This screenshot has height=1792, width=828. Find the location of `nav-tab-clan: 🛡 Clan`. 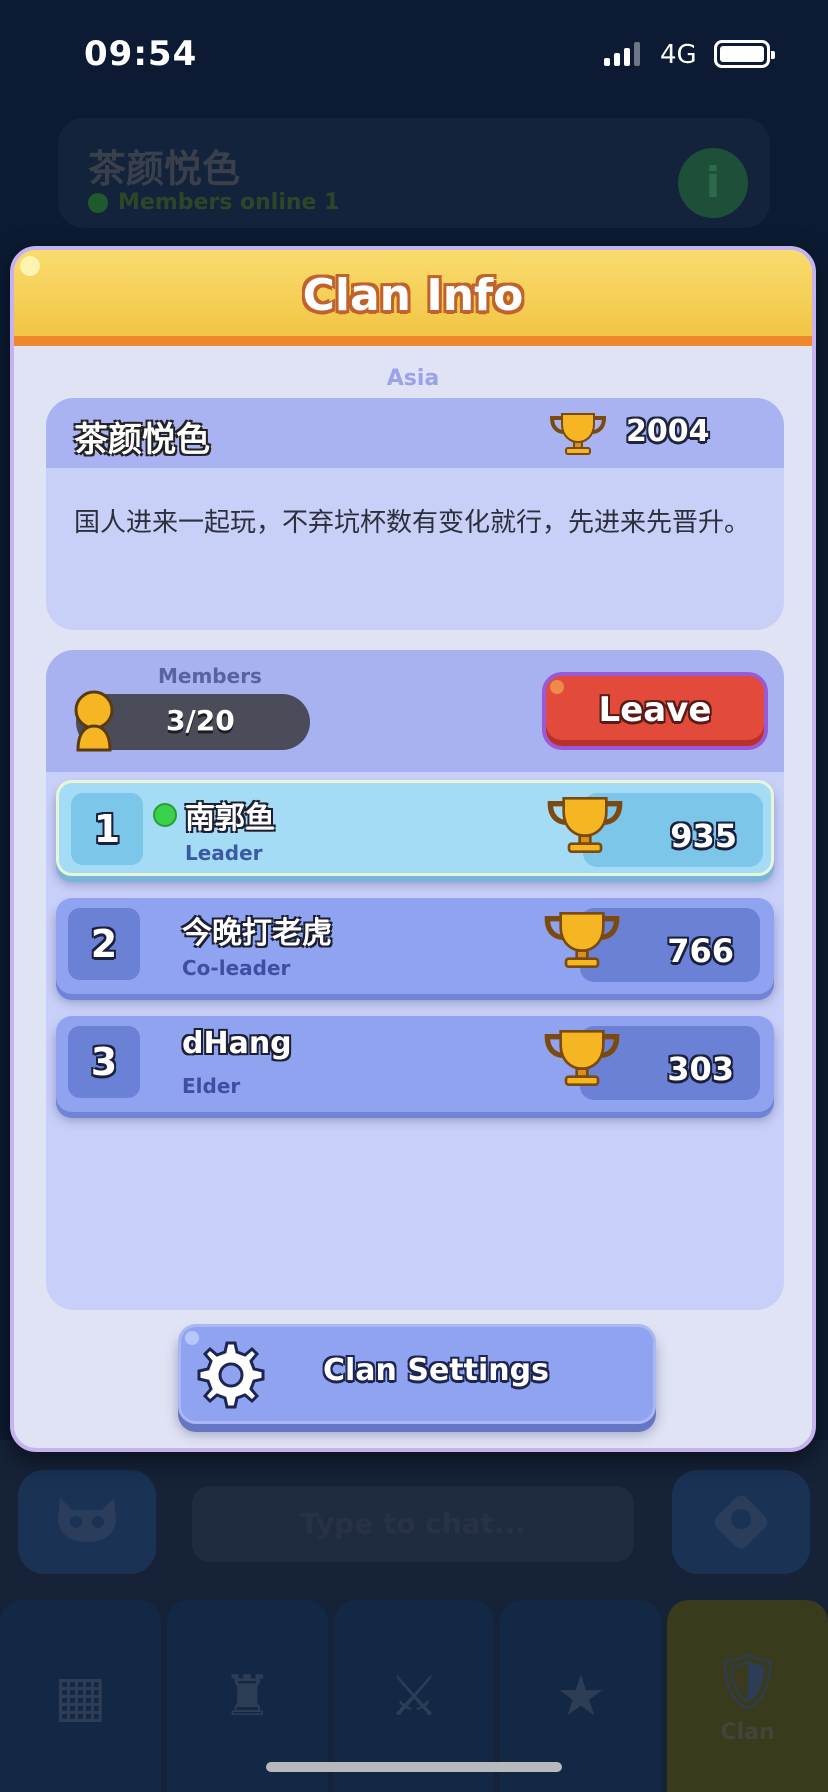

nav-tab-clan: 🛡 Clan is located at coordinates (747, 1696).